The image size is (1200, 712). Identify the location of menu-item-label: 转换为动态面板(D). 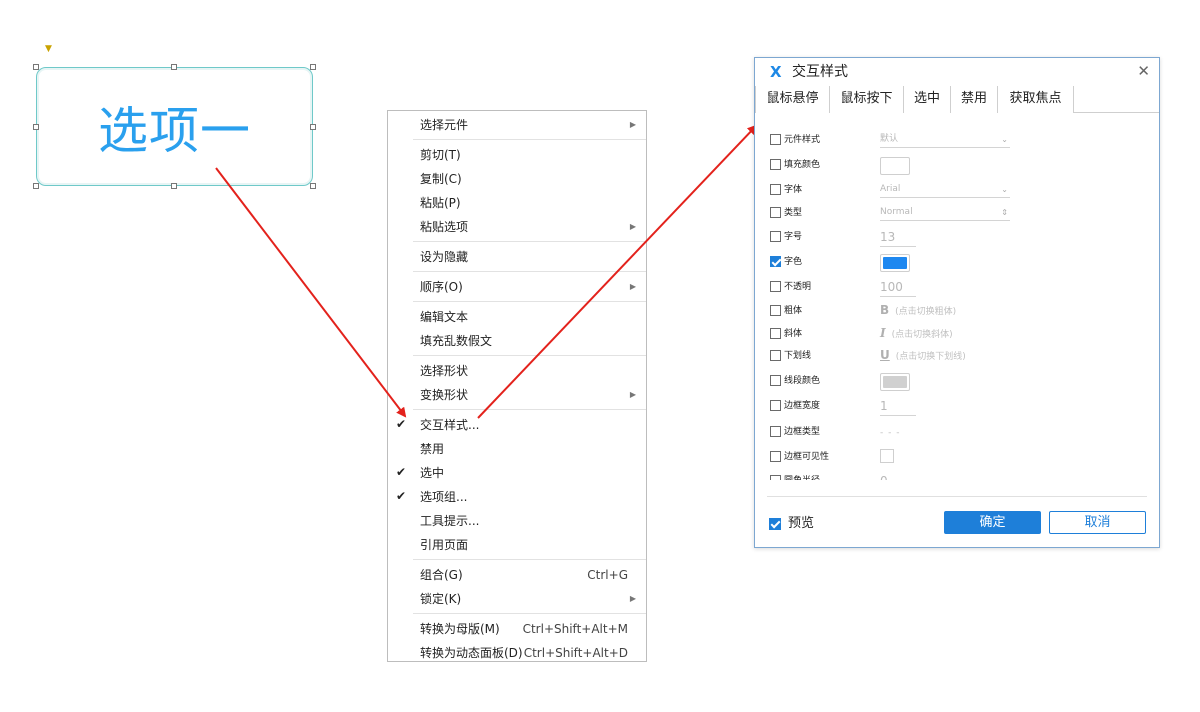
(471, 653).